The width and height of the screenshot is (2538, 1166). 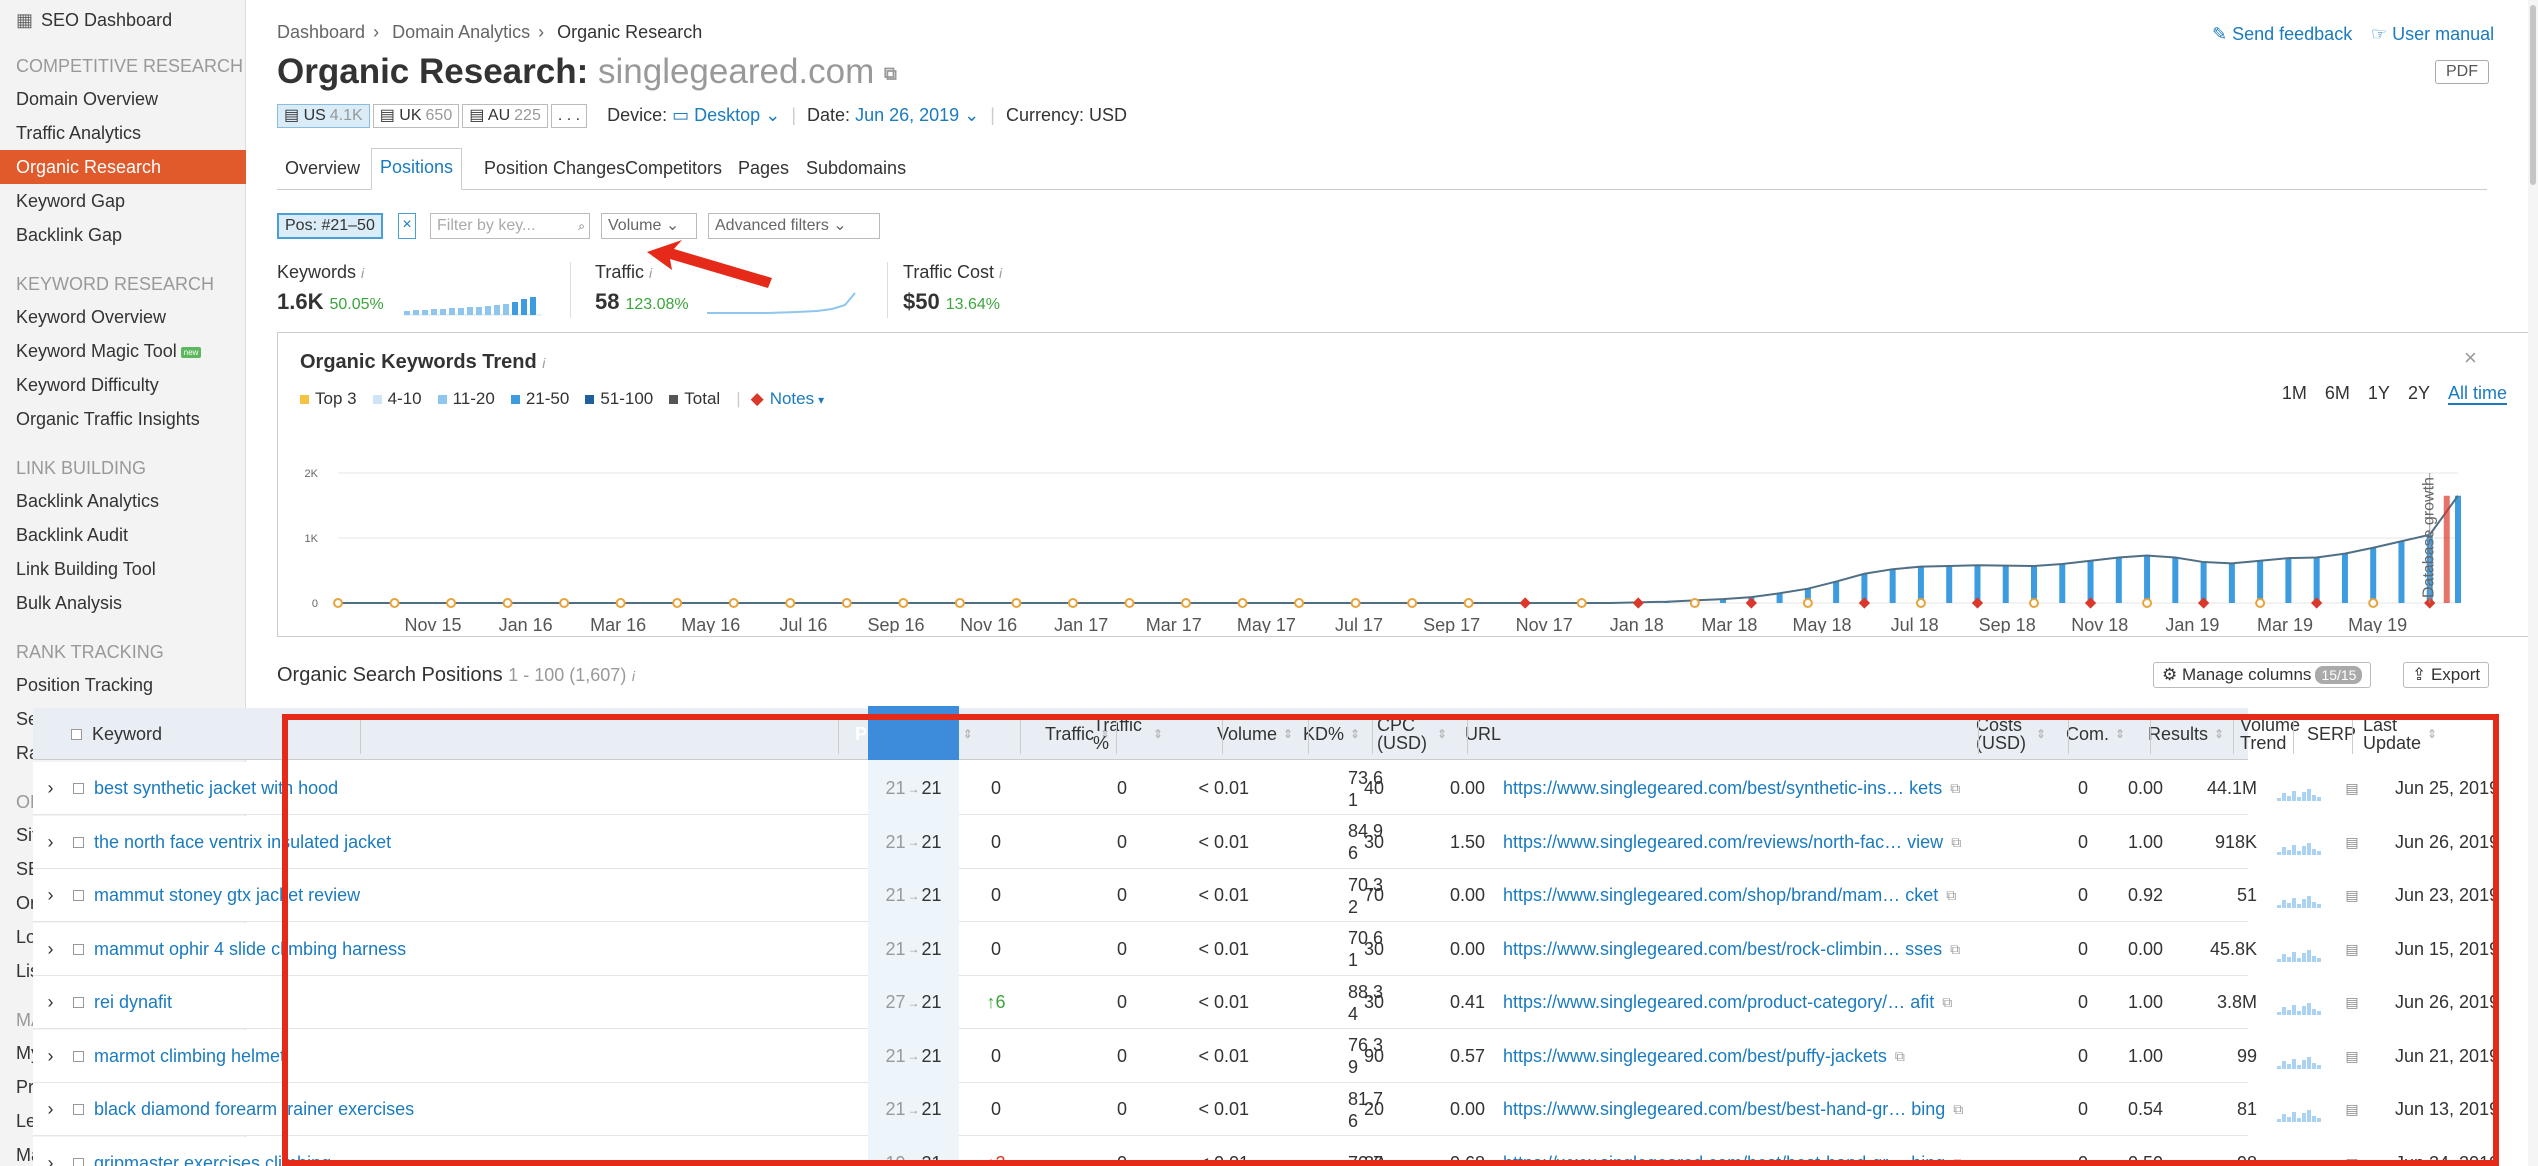 I want to click on legend-top-3: Top 3, so click(x=328, y=398).